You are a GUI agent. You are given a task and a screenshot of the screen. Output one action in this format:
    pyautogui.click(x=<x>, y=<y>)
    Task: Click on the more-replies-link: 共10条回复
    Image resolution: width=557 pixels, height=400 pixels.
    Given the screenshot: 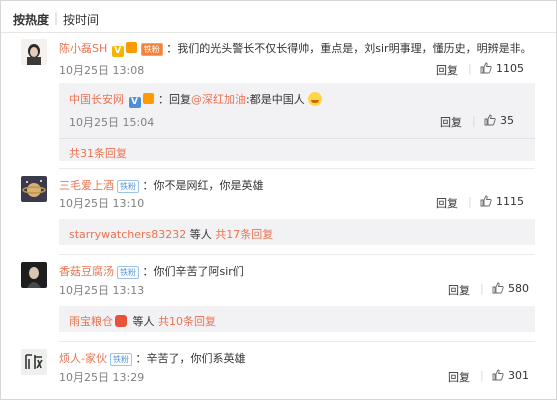 What is the action you would take?
    pyautogui.click(x=187, y=321)
    